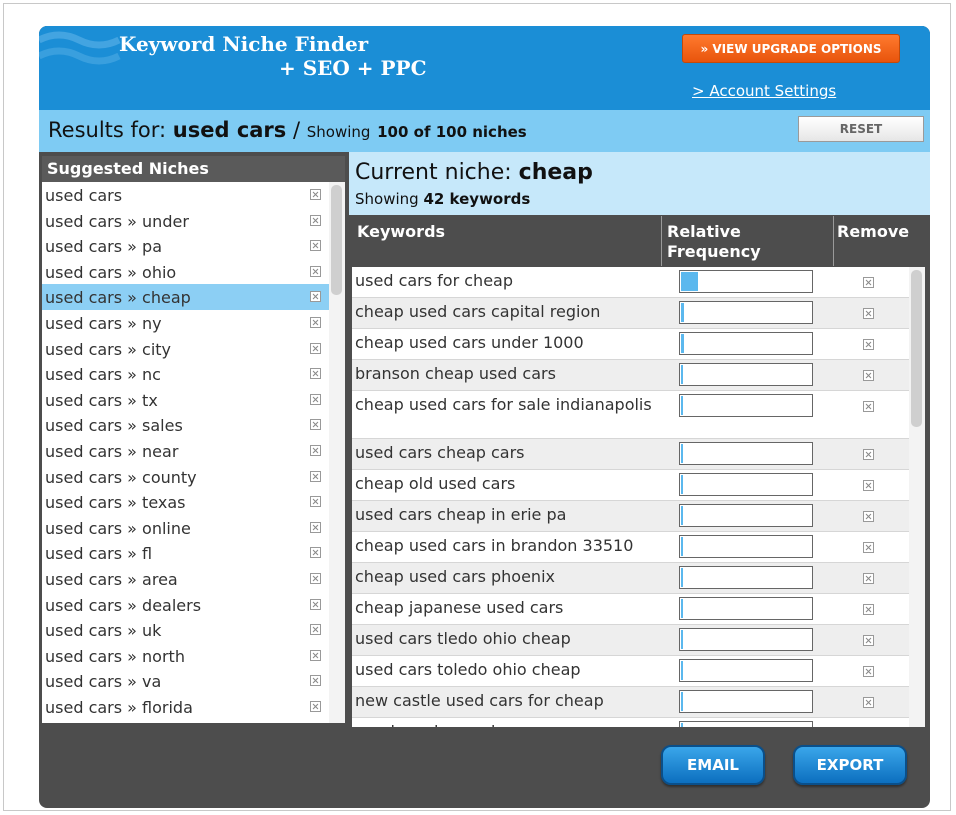 The height and width of the screenshot is (815, 956). Describe the element at coordinates (713, 765) in the screenshot. I see `email-button: EMAIL` at that location.